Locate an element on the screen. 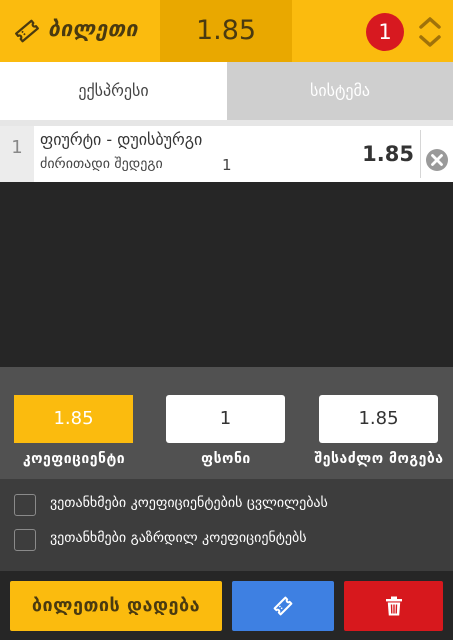 This screenshot has height=640, width=453. close-circle-icon is located at coordinates (437, 160).